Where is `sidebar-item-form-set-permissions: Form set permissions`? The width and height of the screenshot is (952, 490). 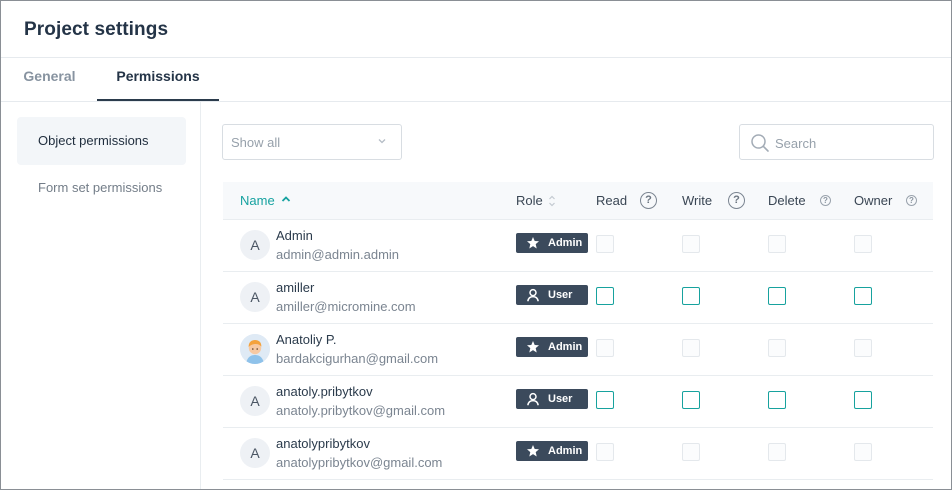
sidebar-item-form-set-permissions: Form set permissions is located at coordinates (101, 188).